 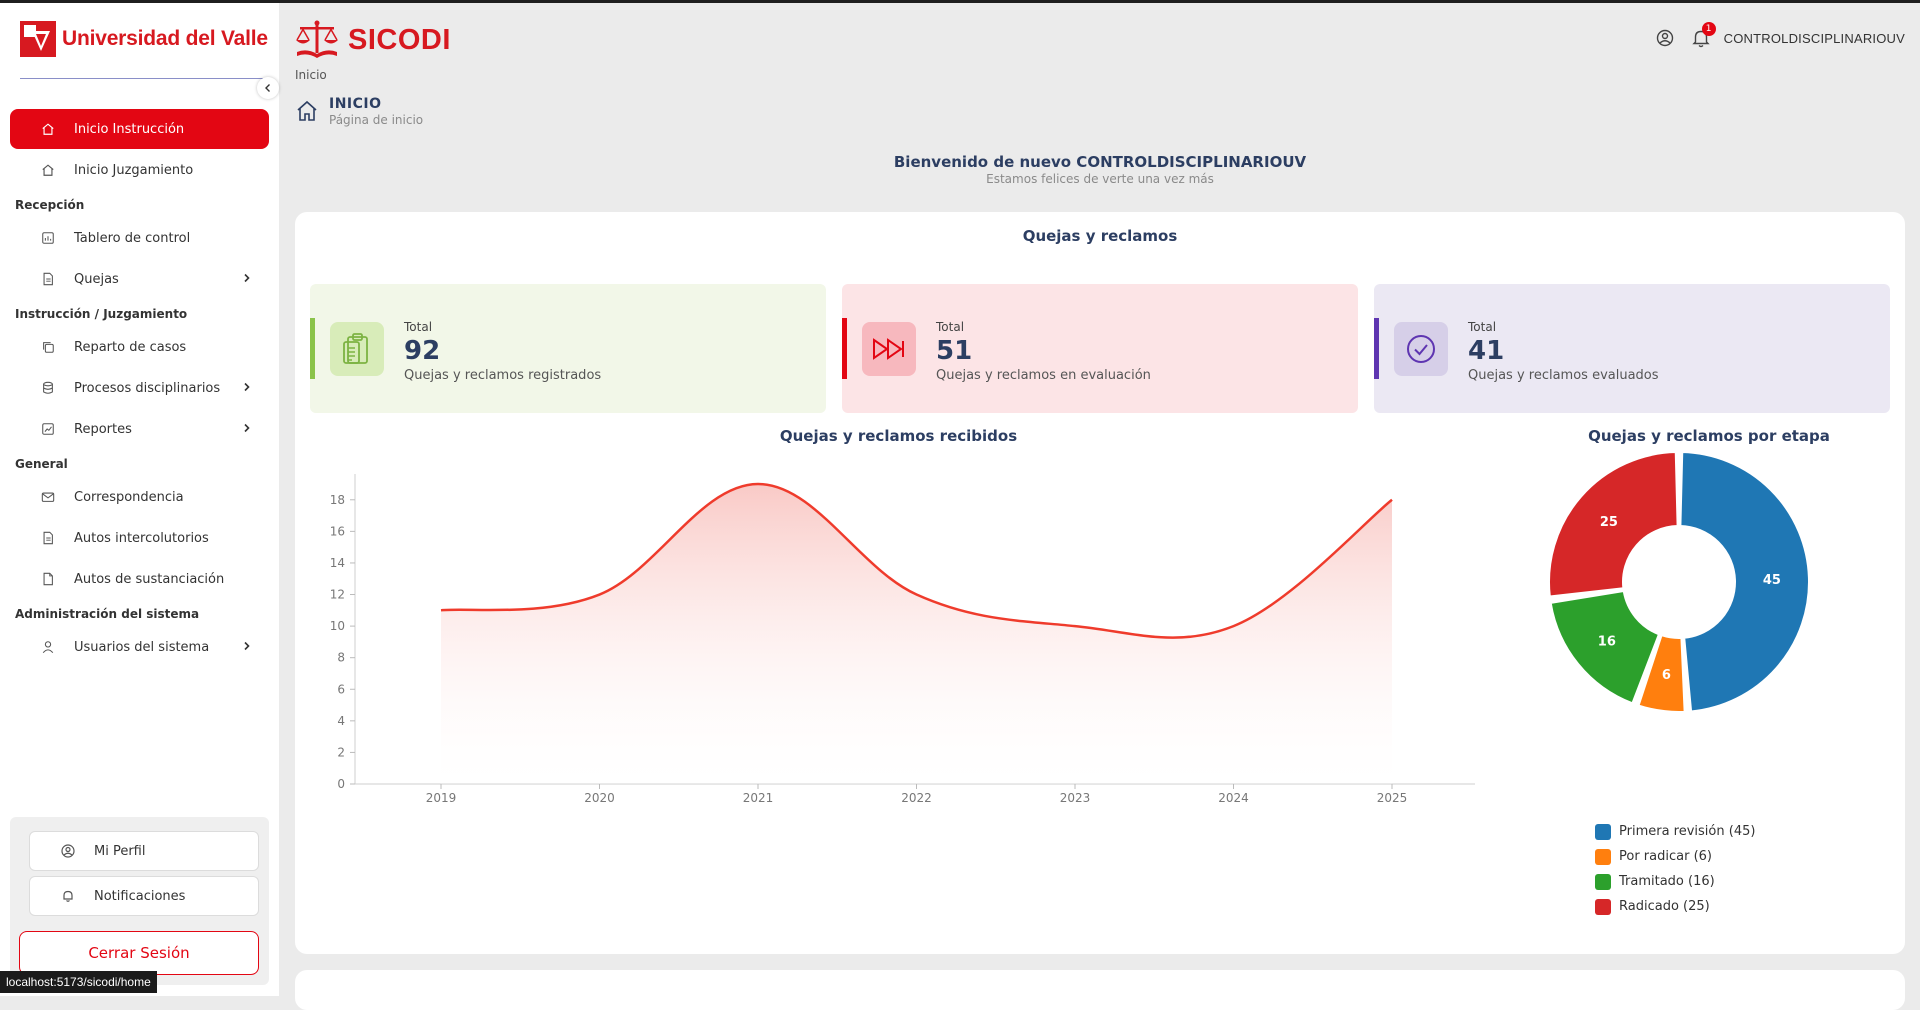 I want to click on sidebar-item-correspondencia: Correspondencia, so click(x=139, y=497).